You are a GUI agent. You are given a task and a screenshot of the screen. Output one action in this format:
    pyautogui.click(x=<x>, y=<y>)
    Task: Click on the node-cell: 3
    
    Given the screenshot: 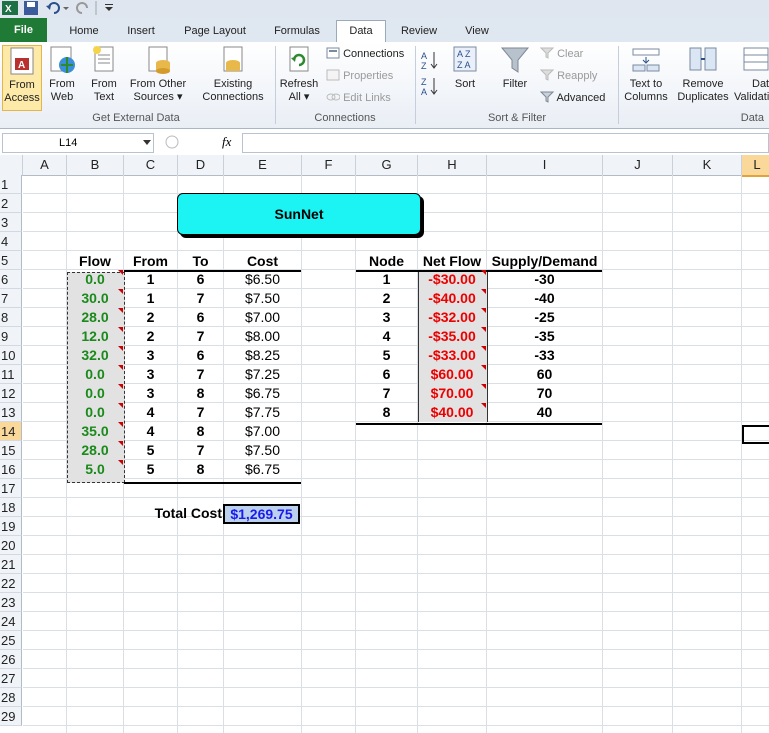 What is the action you would take?
    pyautogui.click(x=386, y=317)
    